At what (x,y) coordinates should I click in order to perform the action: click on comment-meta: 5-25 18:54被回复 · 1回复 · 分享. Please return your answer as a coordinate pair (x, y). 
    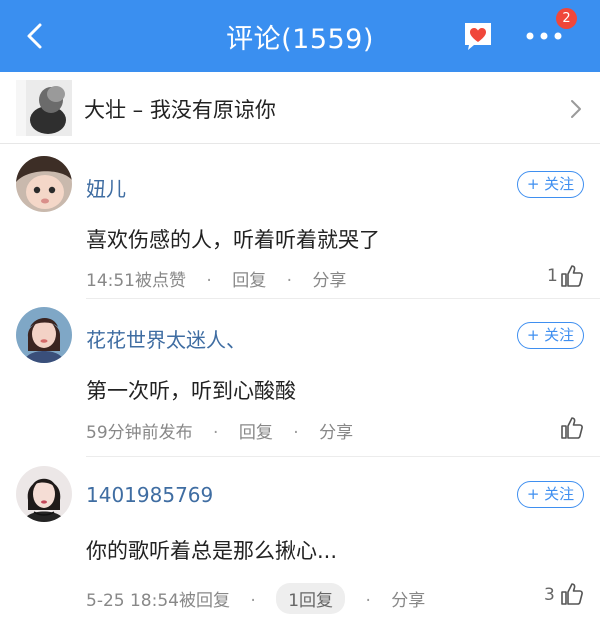
    Looking at the image, I should click on (255, 598).